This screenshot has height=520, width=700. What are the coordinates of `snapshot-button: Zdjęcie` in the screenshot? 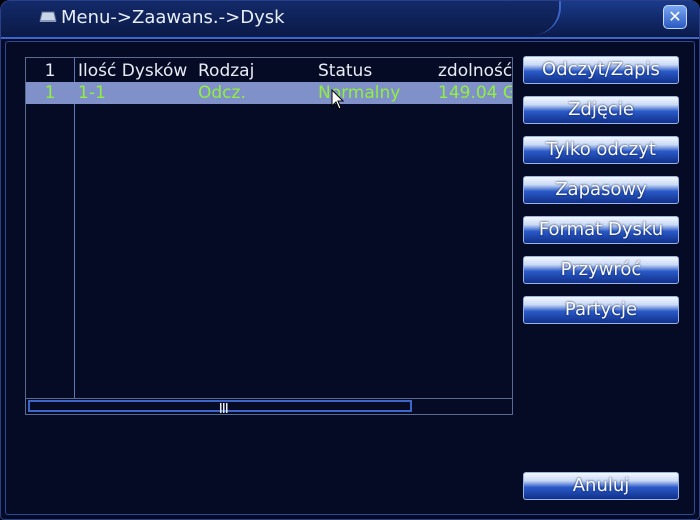 It's located at (601, 110).